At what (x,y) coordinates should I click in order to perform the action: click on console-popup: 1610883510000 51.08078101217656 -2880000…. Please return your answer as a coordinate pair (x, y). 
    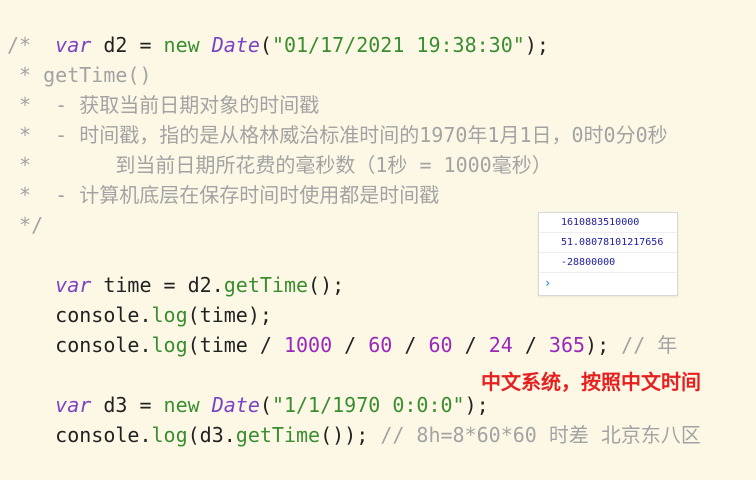
    Looking at the image, I should click on (608, 254).